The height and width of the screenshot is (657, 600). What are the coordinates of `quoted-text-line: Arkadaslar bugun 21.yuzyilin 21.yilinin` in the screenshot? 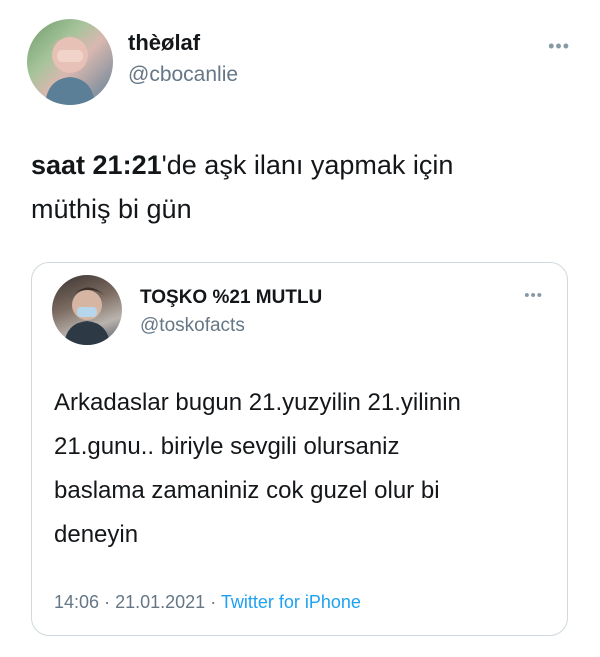 It's located at (257, 402).